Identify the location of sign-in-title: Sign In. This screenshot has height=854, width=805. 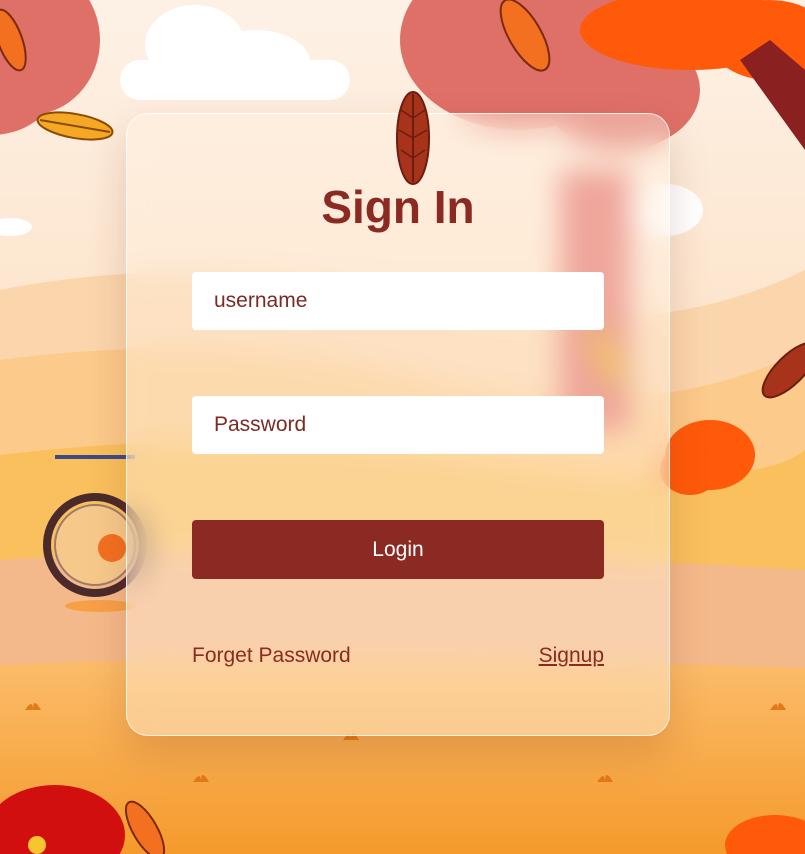
(398, 207).